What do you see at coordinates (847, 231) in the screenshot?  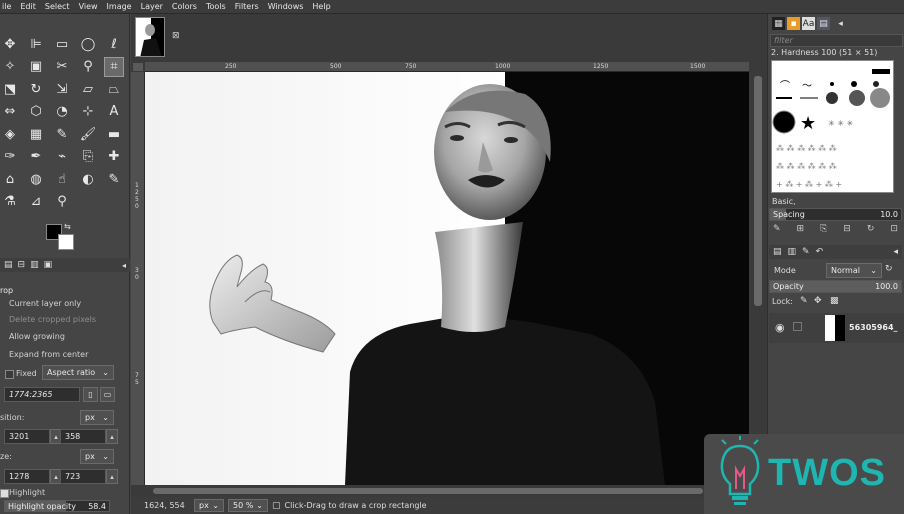 I see `delete-brush-icon: ⊟` at bounding box center [847, 231].